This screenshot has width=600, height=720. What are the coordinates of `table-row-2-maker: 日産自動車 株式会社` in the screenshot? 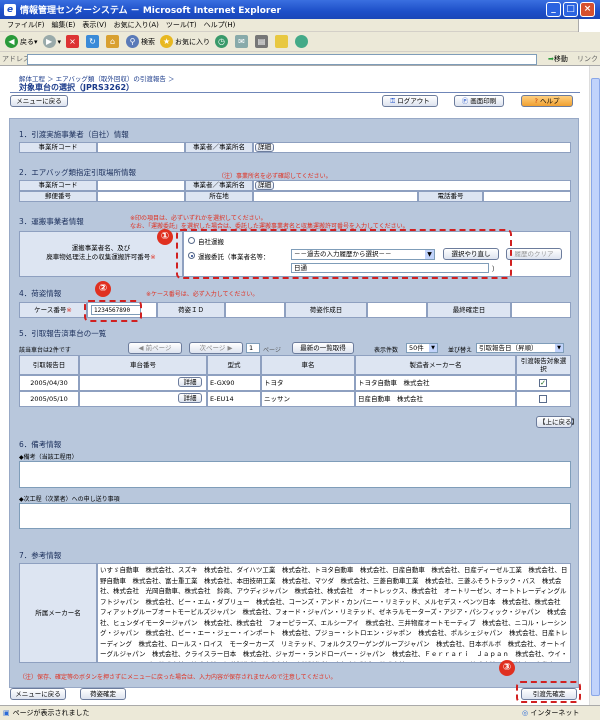 It's located at (435, 399).